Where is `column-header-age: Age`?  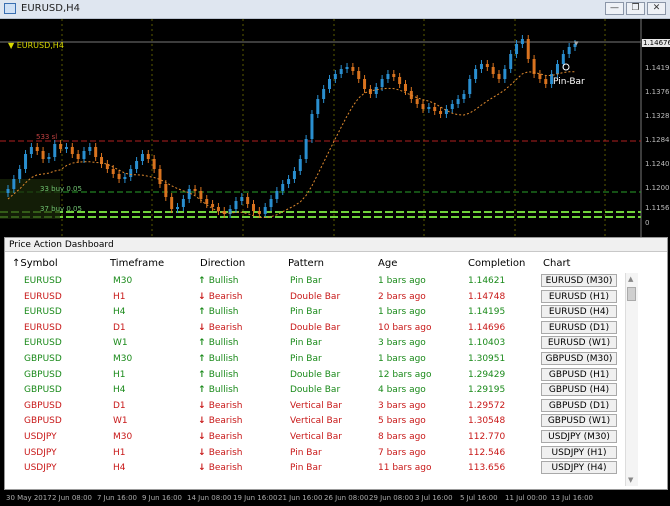
column-header-age: Age is located at coordinates (387, 263).